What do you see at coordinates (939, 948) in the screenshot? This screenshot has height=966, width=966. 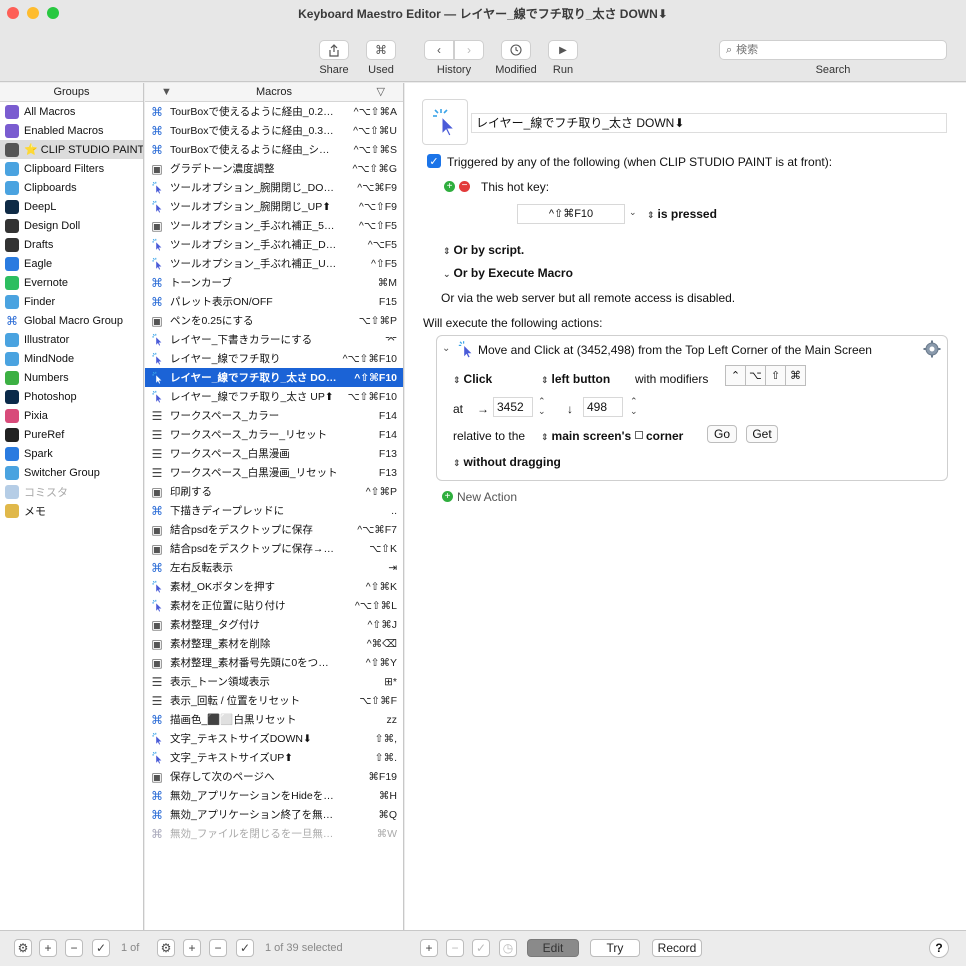 I see `help-button: ?` at bounding box center [939, 948].